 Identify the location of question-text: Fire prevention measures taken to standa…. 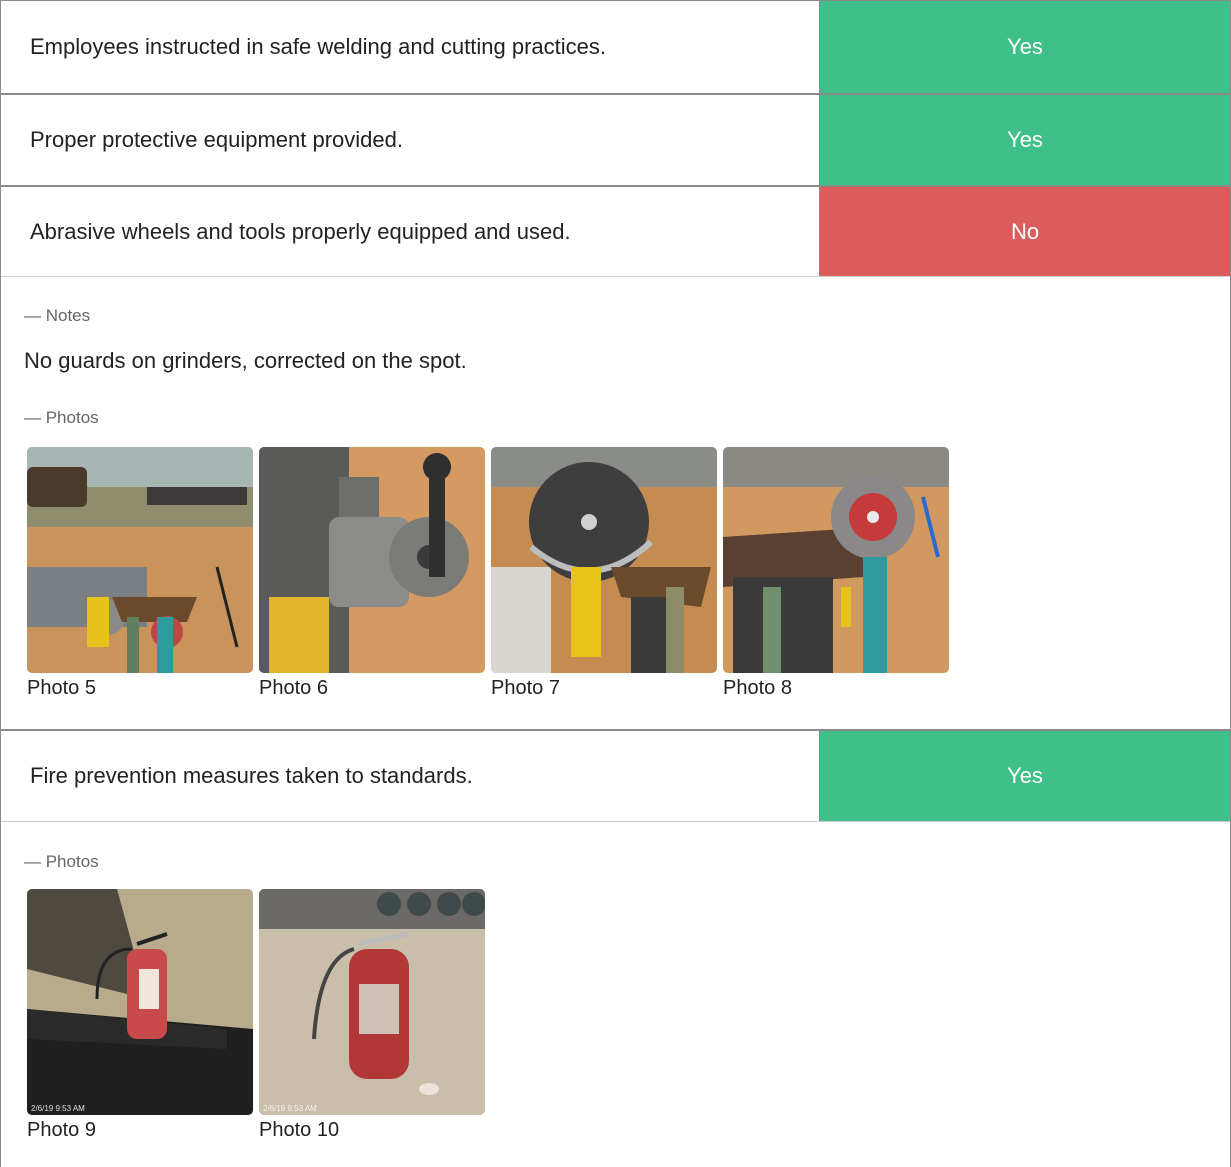
(410, 776).